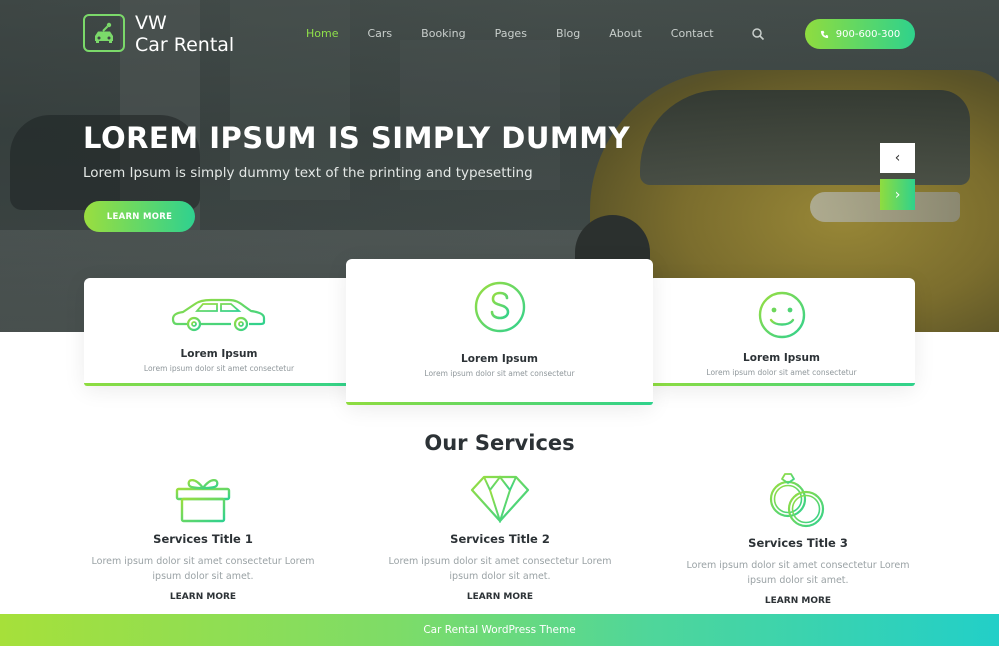  What do you see at coordinates (443, 33) in the screenshot?
I see `nav-item-booking: Booking` at bounding box center [443, 33].